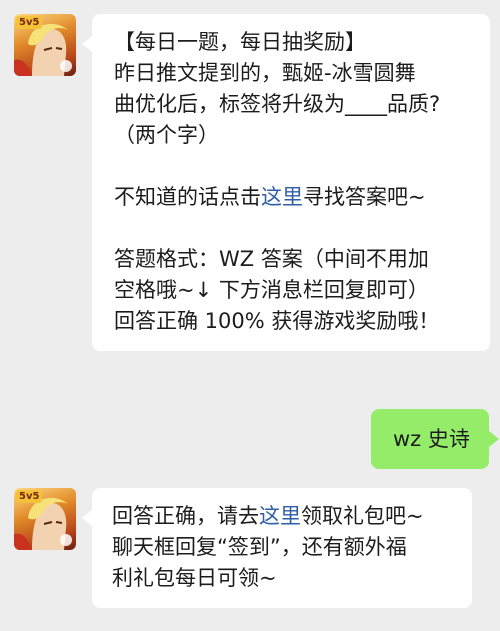  What do you see at coordinates (166, 135) in the screenshot?
I see `message-line: （两个字）` at bounding box center [166, 135].